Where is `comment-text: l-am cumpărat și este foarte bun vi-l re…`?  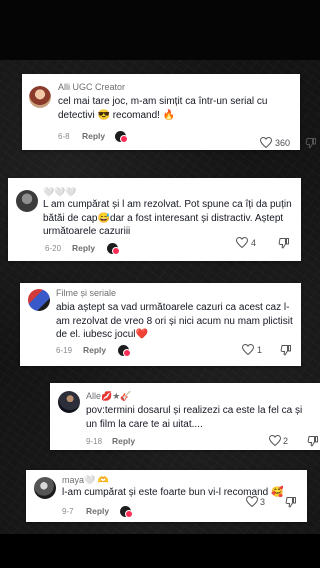 comment-text: l-am cumpărat și este foarte bun vi-l re… is located at coordinates (173, 492).